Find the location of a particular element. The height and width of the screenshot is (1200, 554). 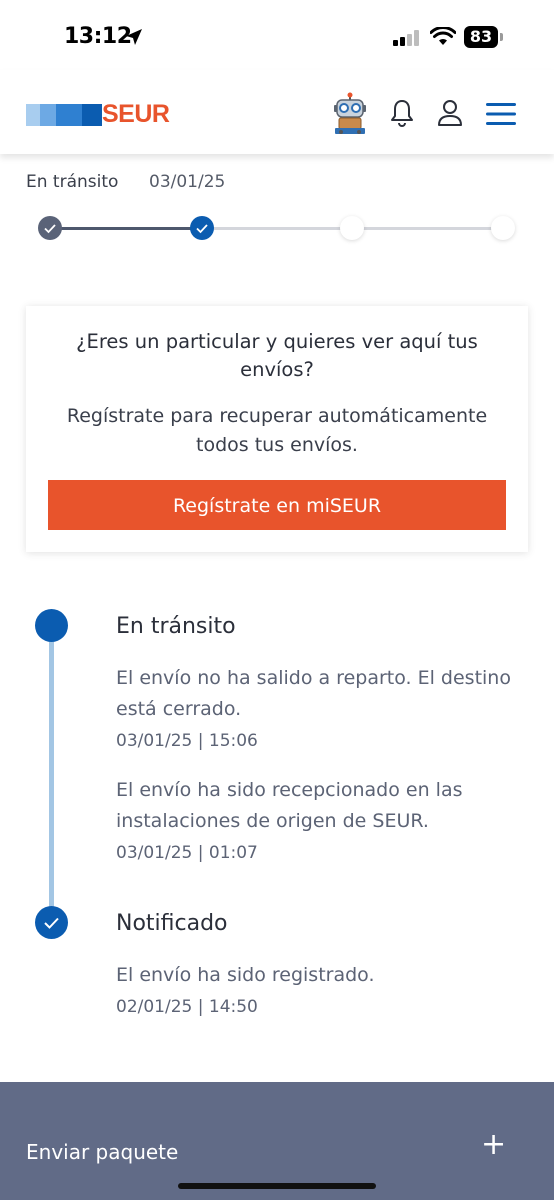

status-time: 13:12 is located at coordinates (98, 36).